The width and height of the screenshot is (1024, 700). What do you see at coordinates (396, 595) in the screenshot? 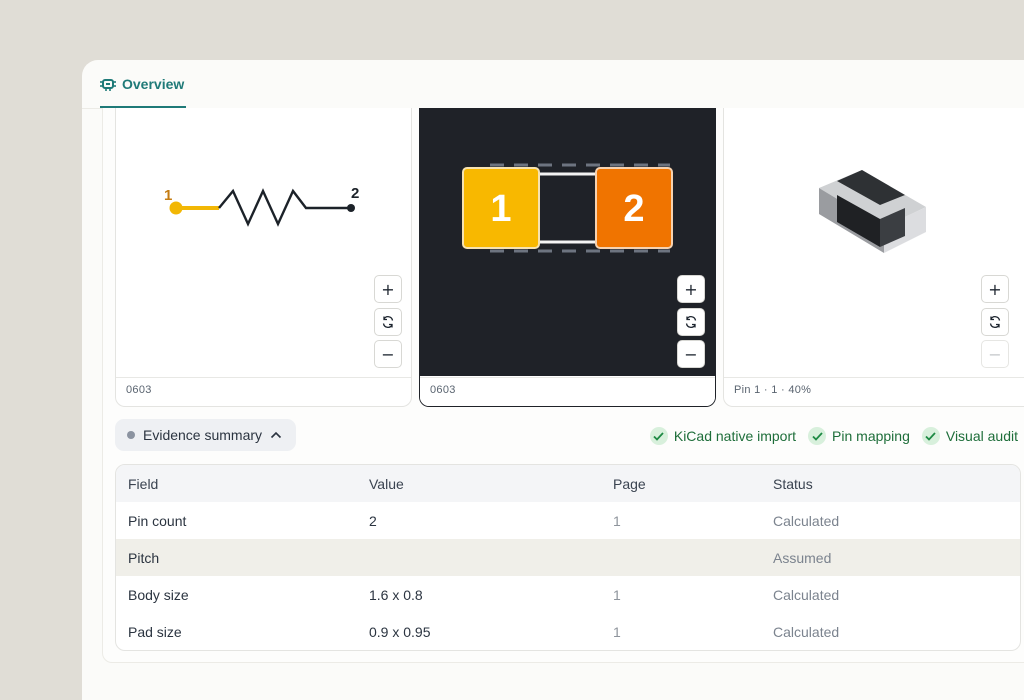
I see `value-cell: 1.6 x 0.8` at bounding box center [396, 595].